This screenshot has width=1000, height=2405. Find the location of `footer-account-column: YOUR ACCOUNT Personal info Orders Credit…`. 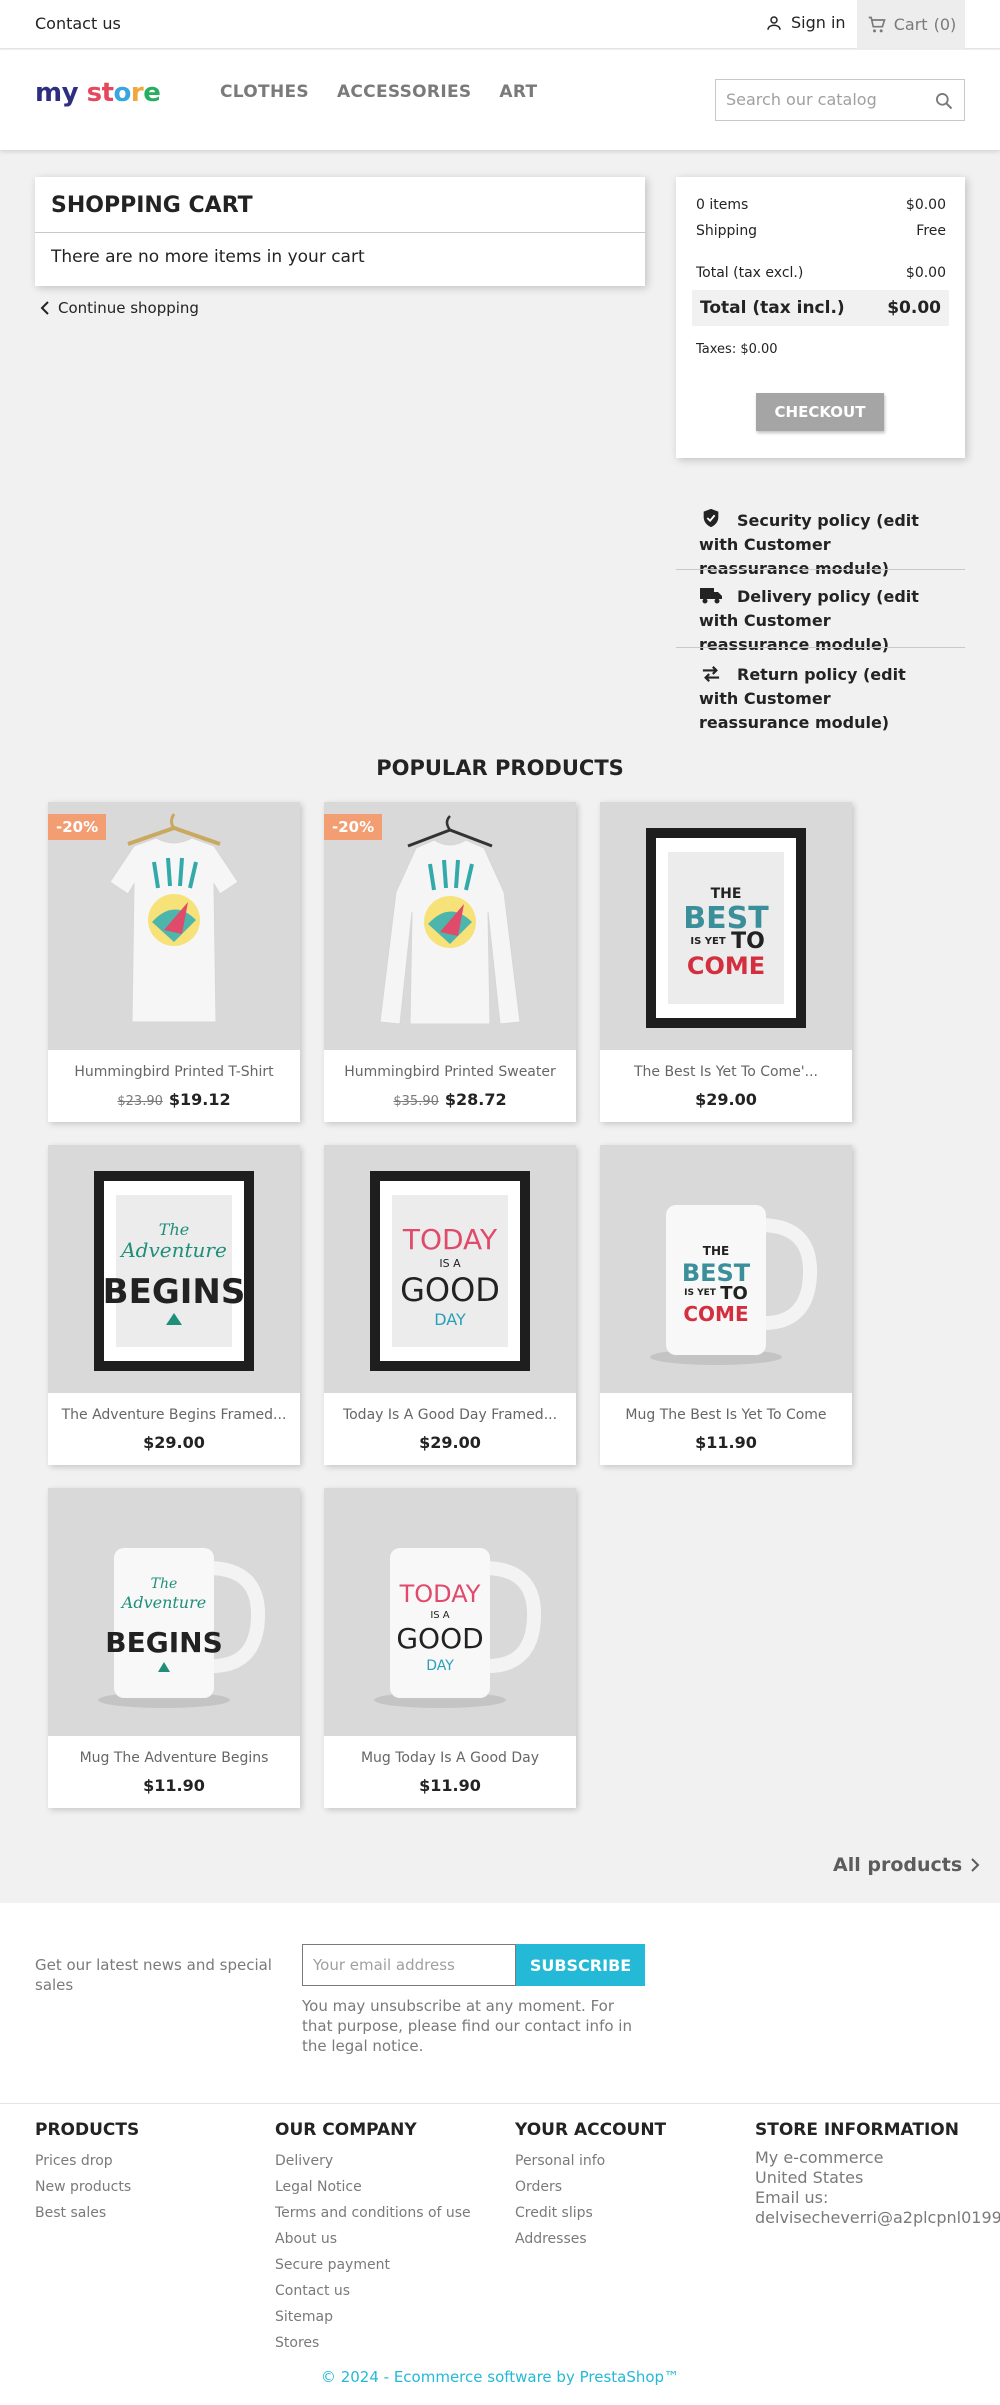

footer-account-column: YOUR ACCOUNT Personal info Orders Credit… is located at coordinates (590, 2186).